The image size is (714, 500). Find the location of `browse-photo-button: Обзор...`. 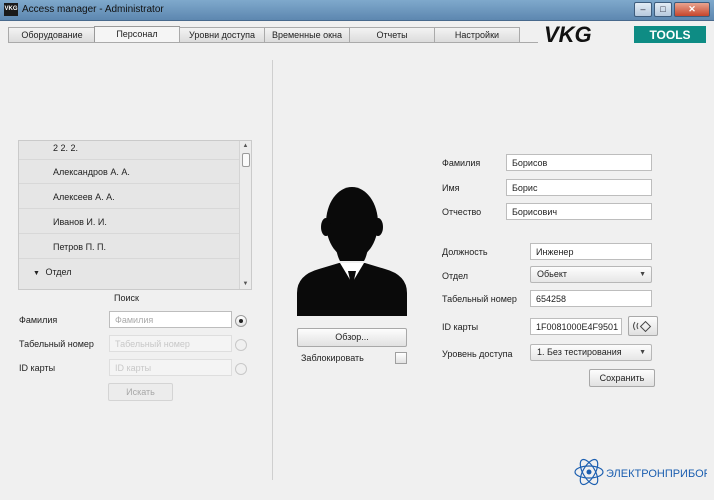

browse-photo-button: Обзор... is located at coordinates (352, 337).